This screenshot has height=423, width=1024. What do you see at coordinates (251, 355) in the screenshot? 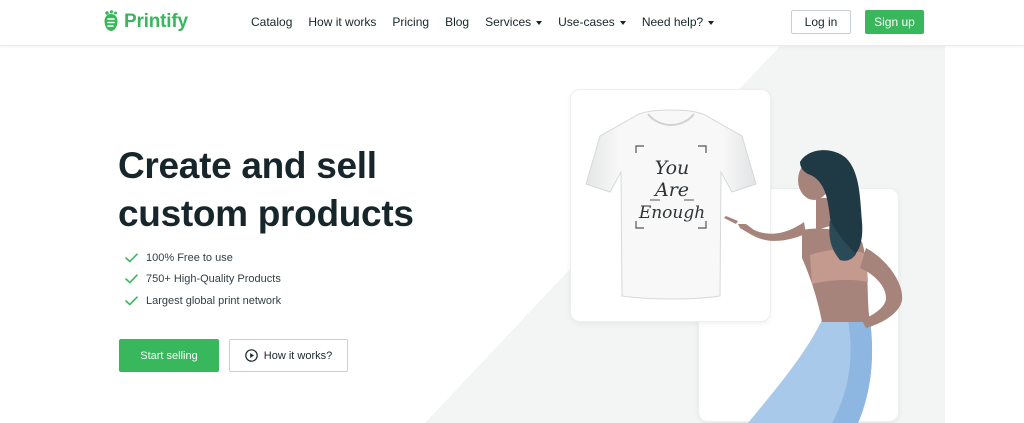
I see `play-circle-icon` at bounding box center [251, 355].